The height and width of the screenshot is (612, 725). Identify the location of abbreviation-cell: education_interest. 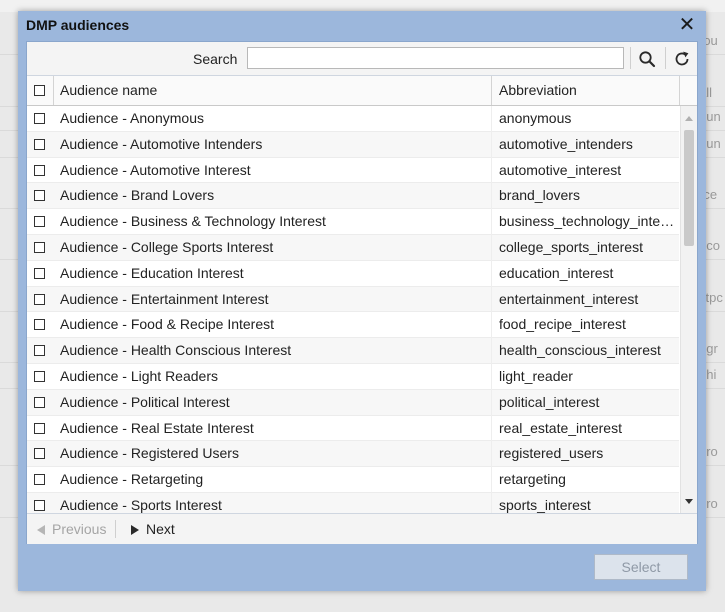
(556, 272).